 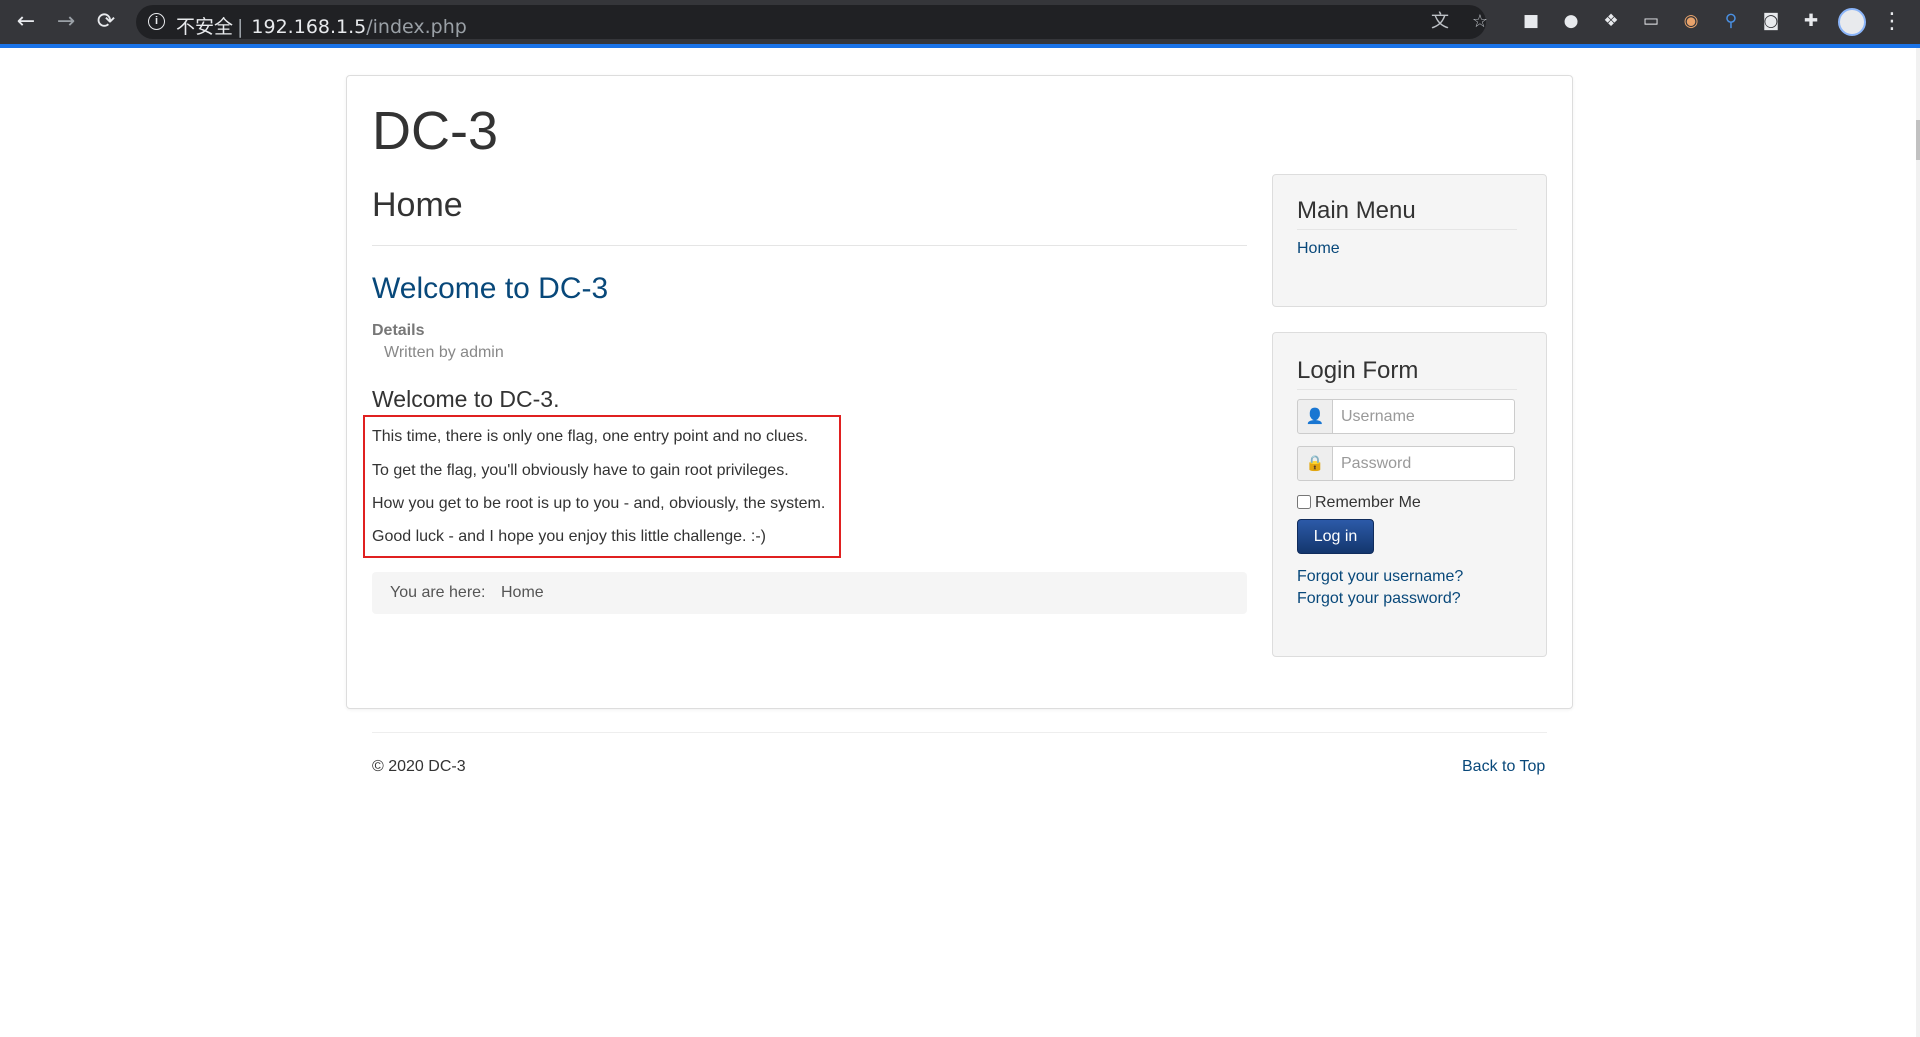 I want to click on author-line: Written by admin, so click(x=444, y=352).